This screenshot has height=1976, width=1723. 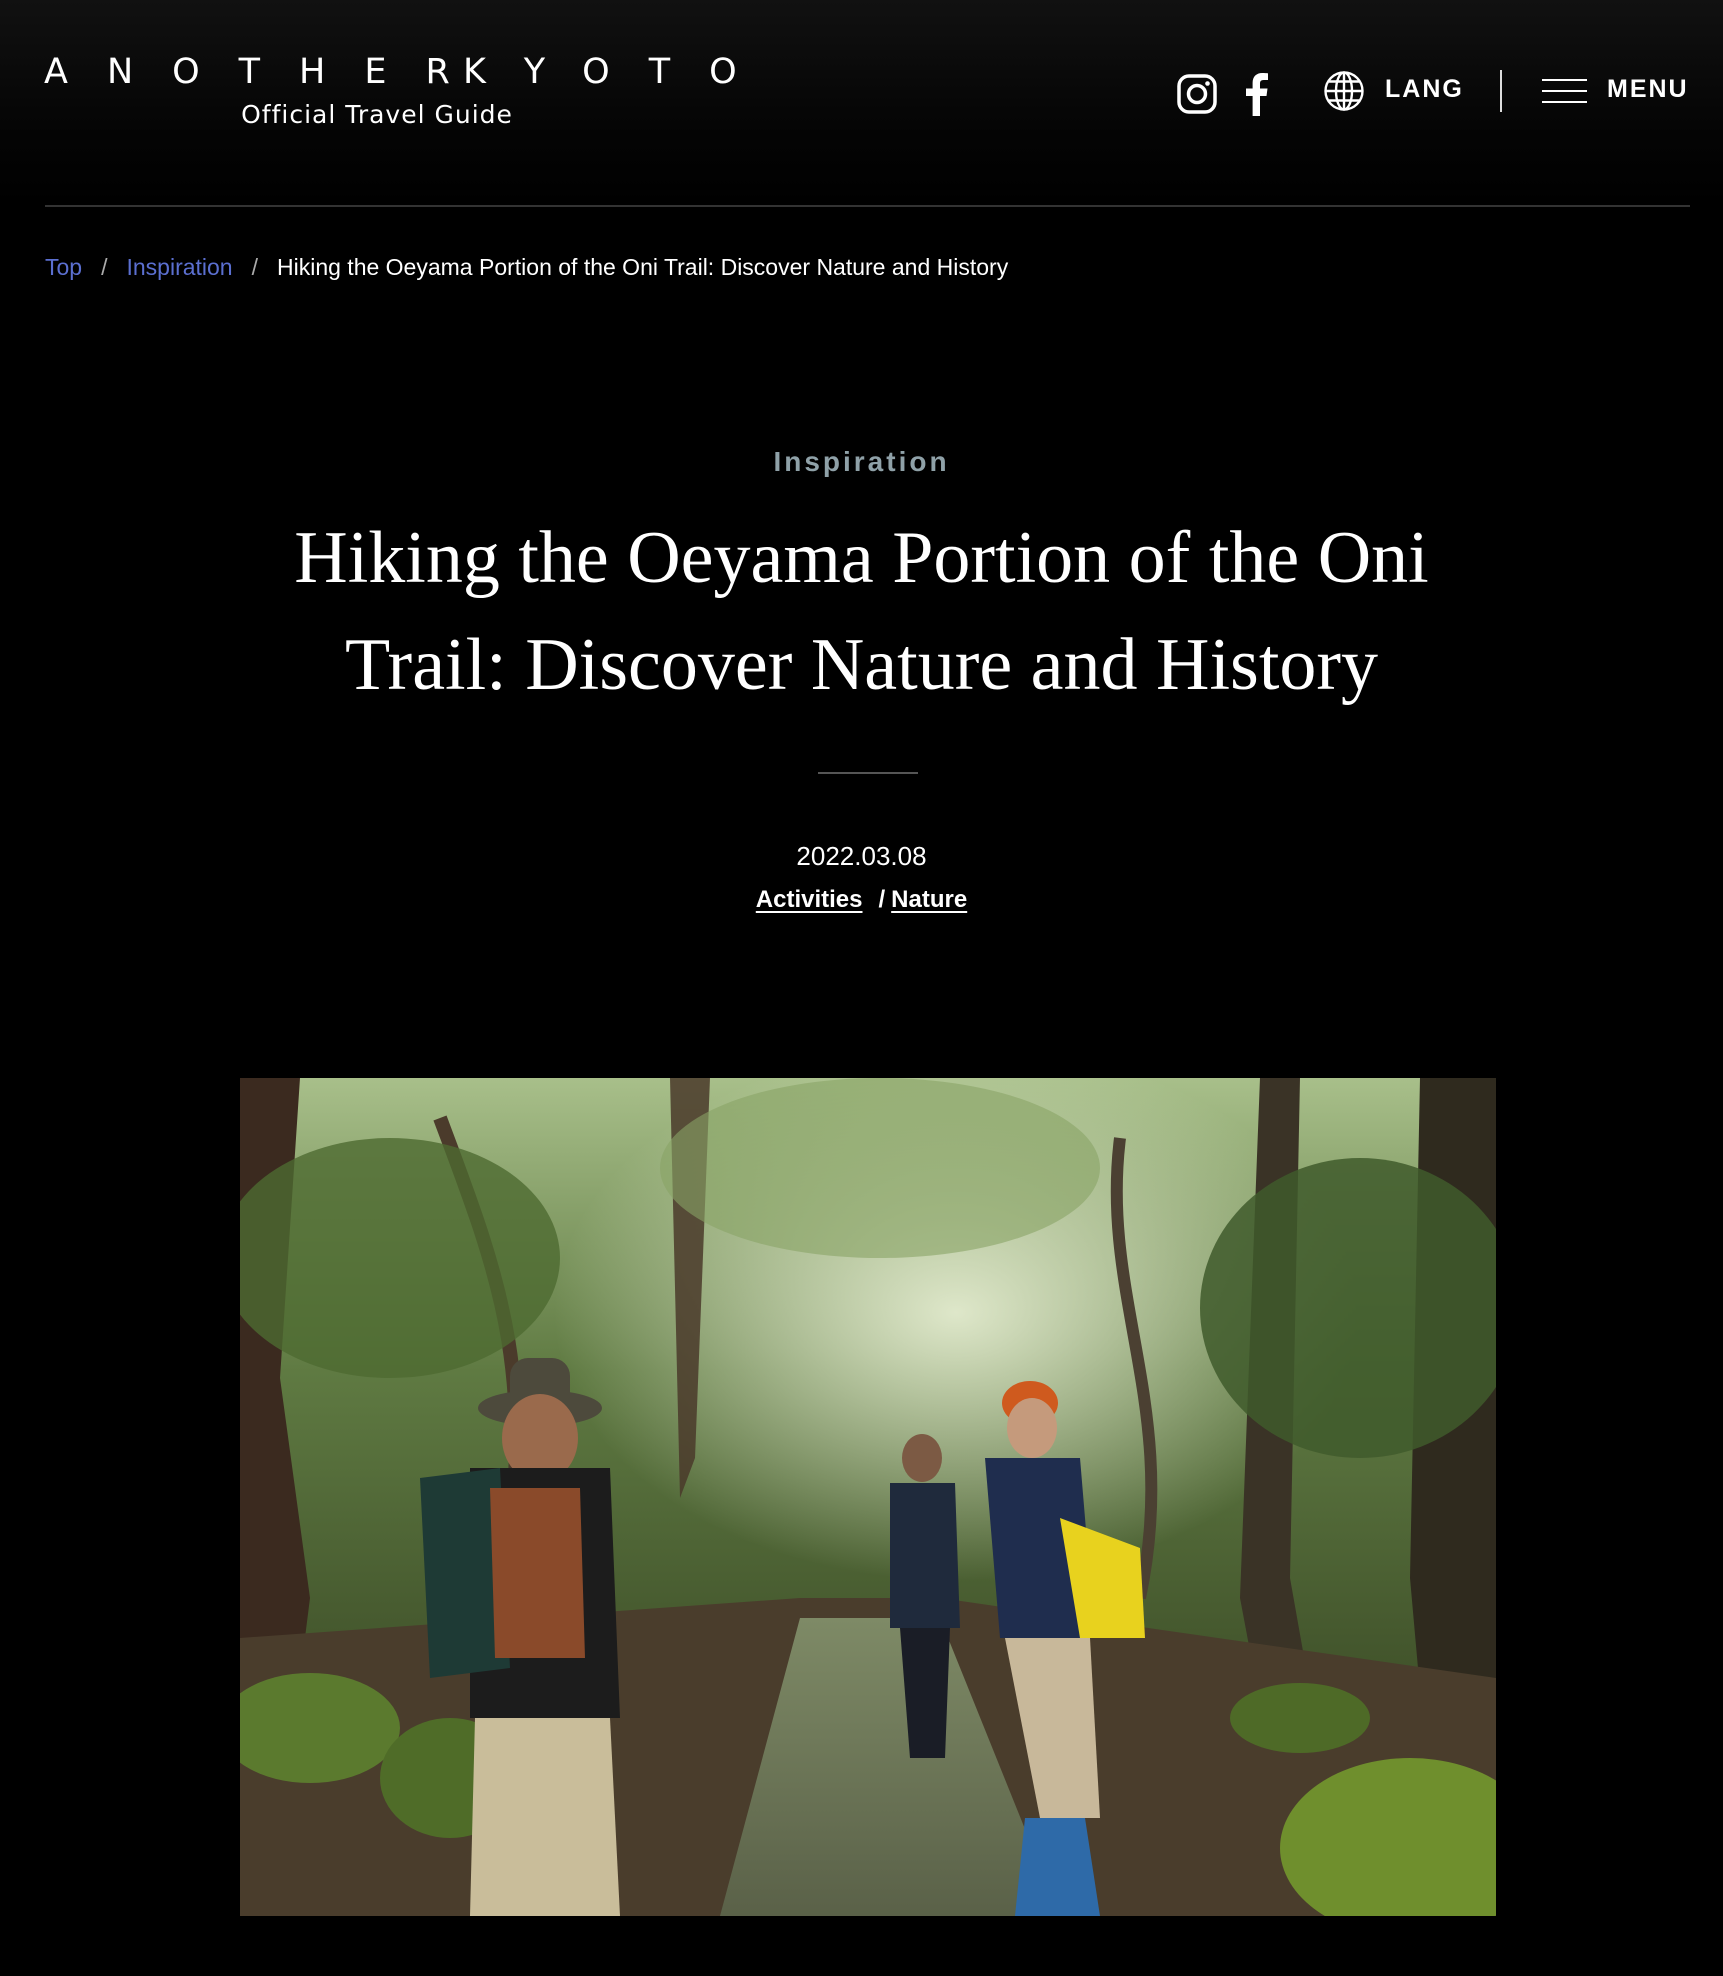 I want to click on globe-icon, so click(x=1344, y=91).